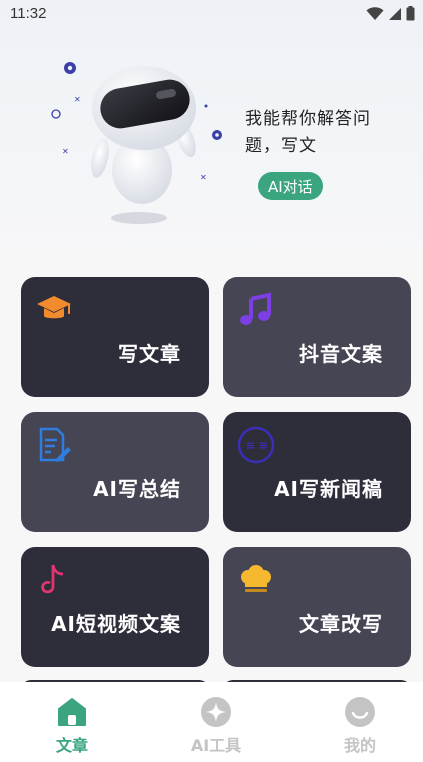  I want to click on hero-intro-text: 我能帮你解答问题，写文, so click(308, 132).